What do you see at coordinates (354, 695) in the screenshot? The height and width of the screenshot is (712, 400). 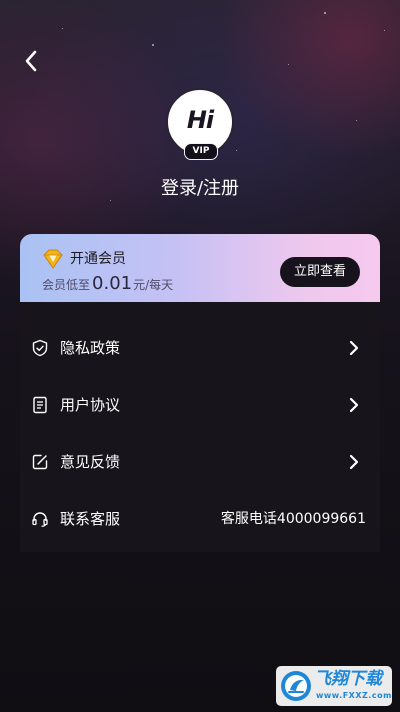 I see `watermark-url: www.FXXZ.com` at bounding box center [354, 695].